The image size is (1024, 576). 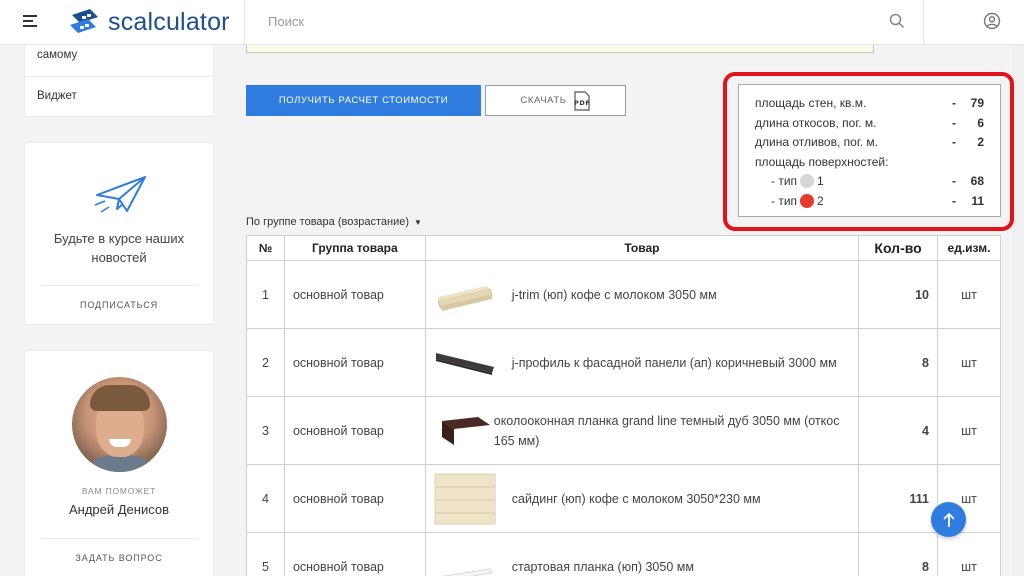 What do you see at coordinates (57, 55) in the screenshot?
I see `sidebar-item-self: самому` at bounding box center [57, 55].